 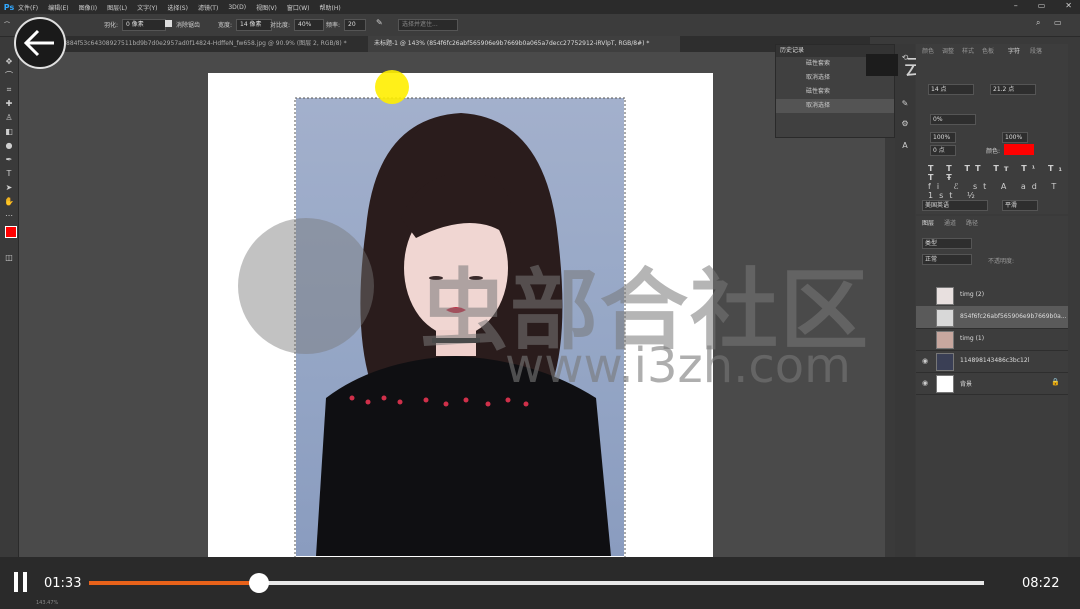 I want to click on feather-label: 羽化:, so click(x=111, y=25).